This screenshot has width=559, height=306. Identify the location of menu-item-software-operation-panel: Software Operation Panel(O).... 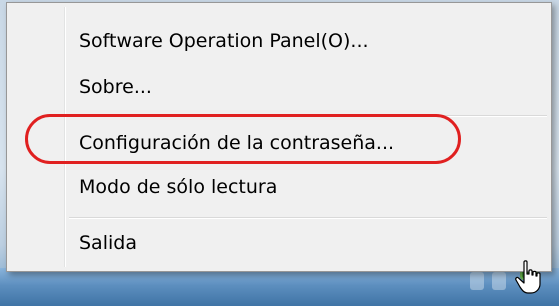
(279, 41).